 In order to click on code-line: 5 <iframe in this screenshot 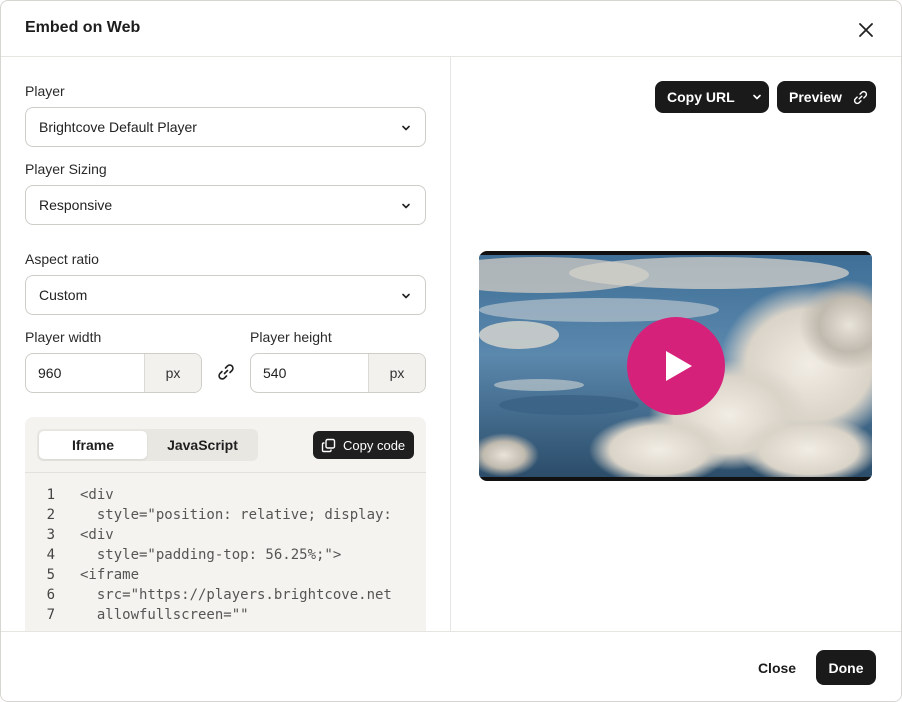, I will do `click(225, 575)`.